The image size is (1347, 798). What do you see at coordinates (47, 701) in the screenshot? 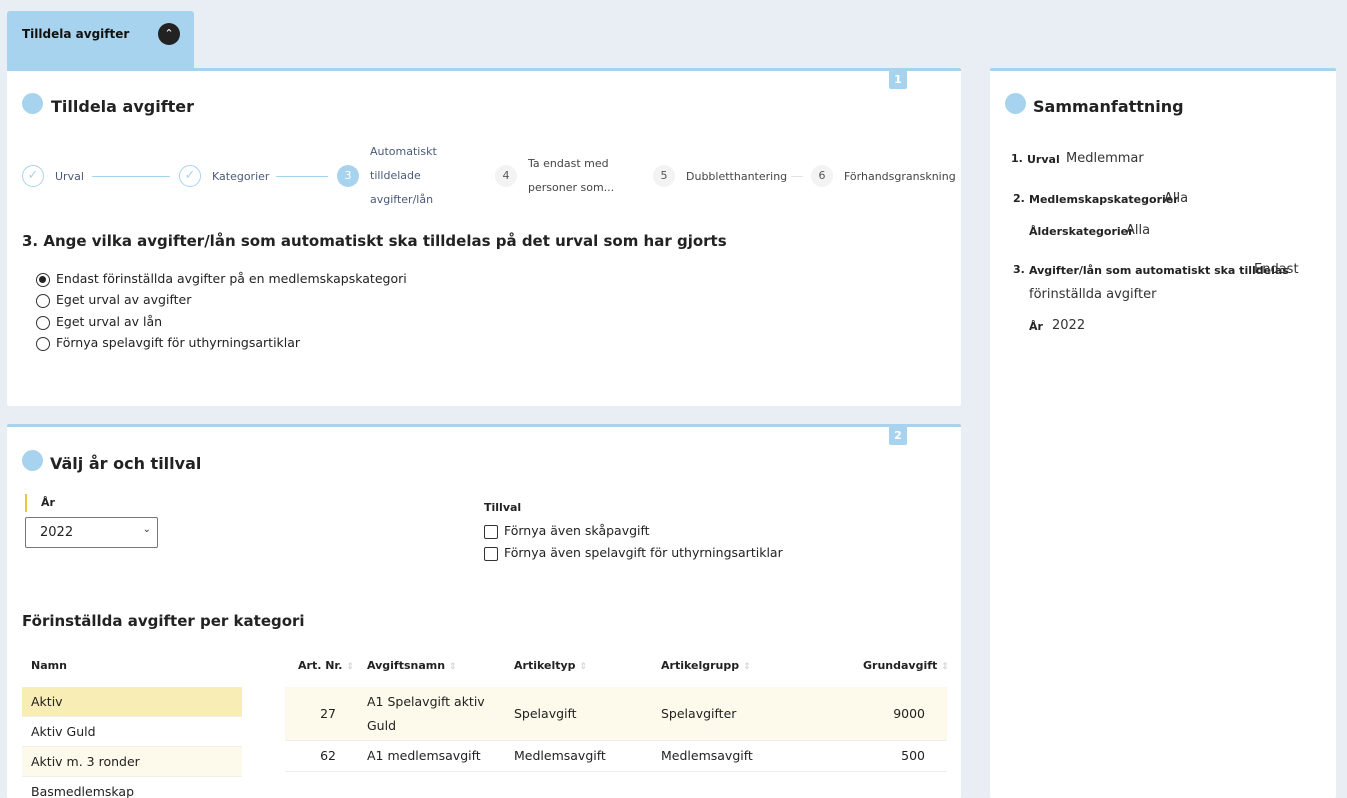
I see `category-name: Aktiv` at bounding box center [47, 701].